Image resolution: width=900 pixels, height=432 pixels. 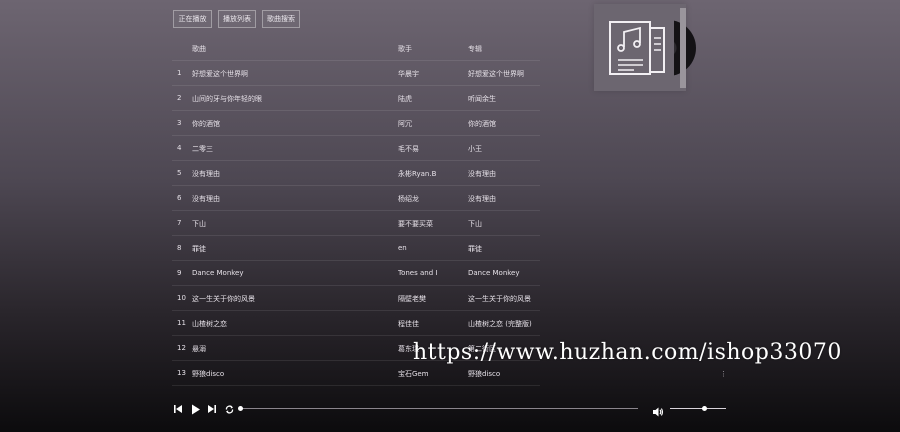 What do you see at coordinates (281, 19) in the screenshot?
I see `tab-song-search: 歌曲搜索` at bounding box center [281, 19].